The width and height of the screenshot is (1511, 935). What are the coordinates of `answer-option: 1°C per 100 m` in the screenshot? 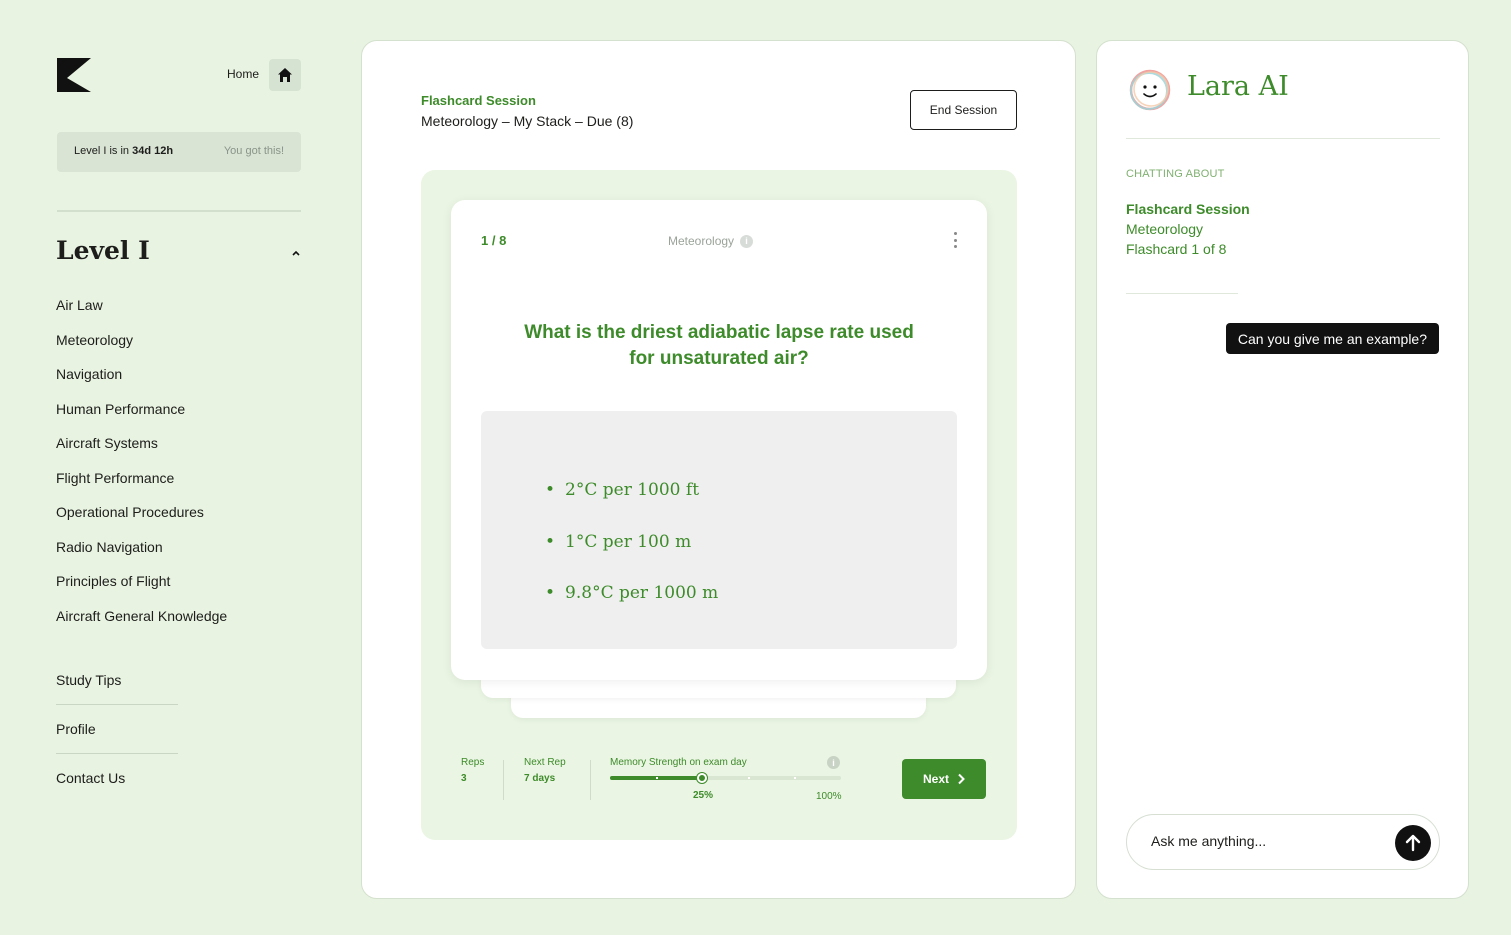 It's located at (631, 558).